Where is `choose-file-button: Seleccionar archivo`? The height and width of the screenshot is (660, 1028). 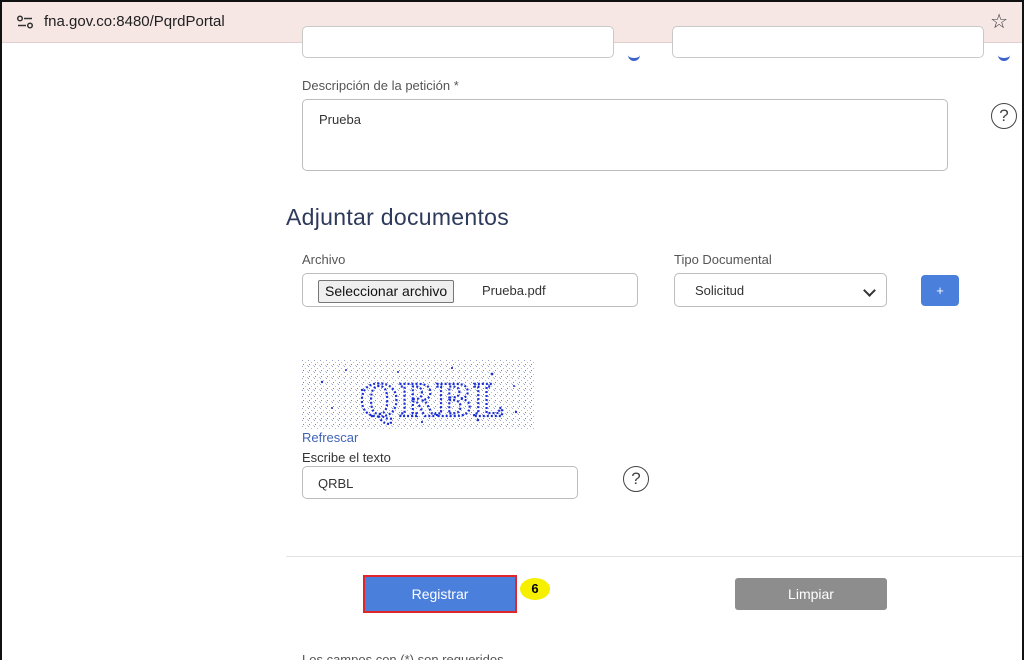
choose-file-button: Seleccionar archivo is located at coordinates (386, 291).